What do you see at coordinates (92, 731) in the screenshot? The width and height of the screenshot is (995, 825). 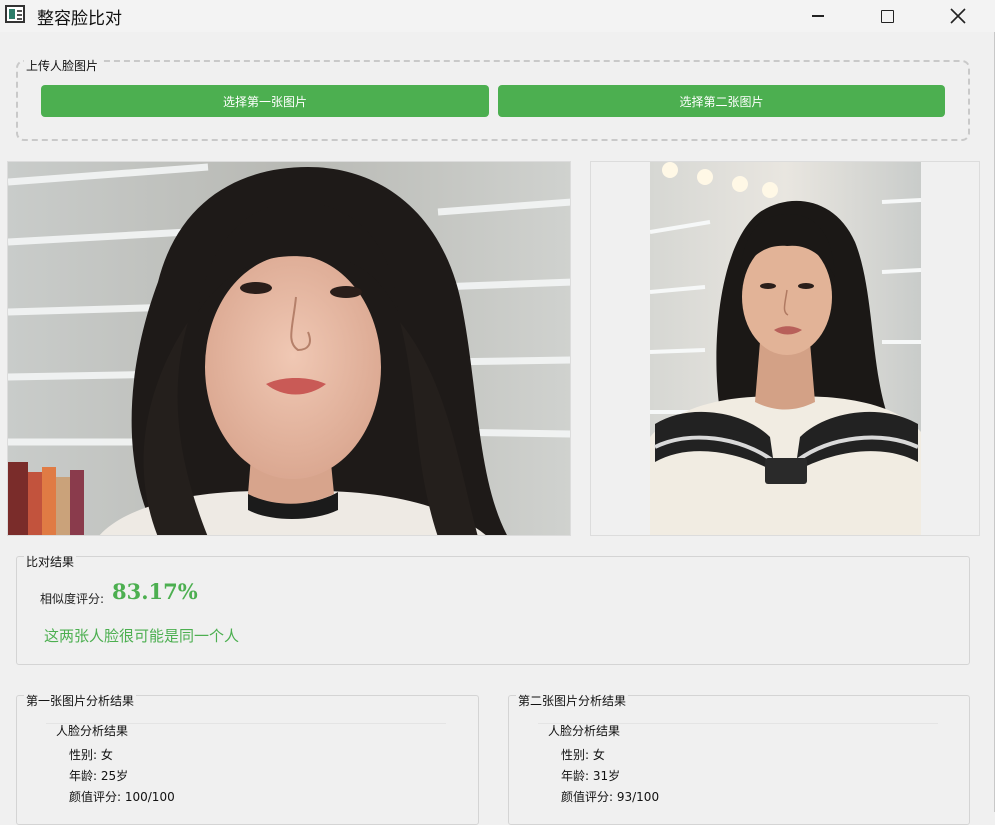 I see `first-face-analysis-title: 人脸分析结果` at bounding box center [92, 731].